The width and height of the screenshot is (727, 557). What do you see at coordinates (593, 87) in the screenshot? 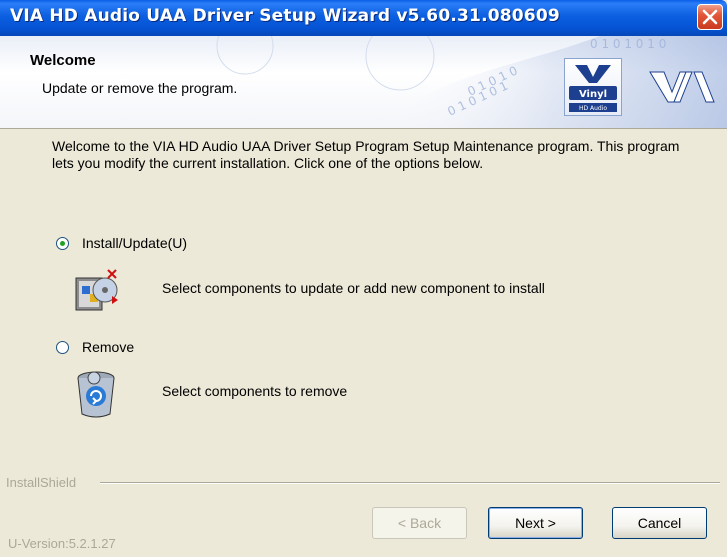
I see `vinyl-logo: Vinyl HD Audio` at bounding box center [593, 87].